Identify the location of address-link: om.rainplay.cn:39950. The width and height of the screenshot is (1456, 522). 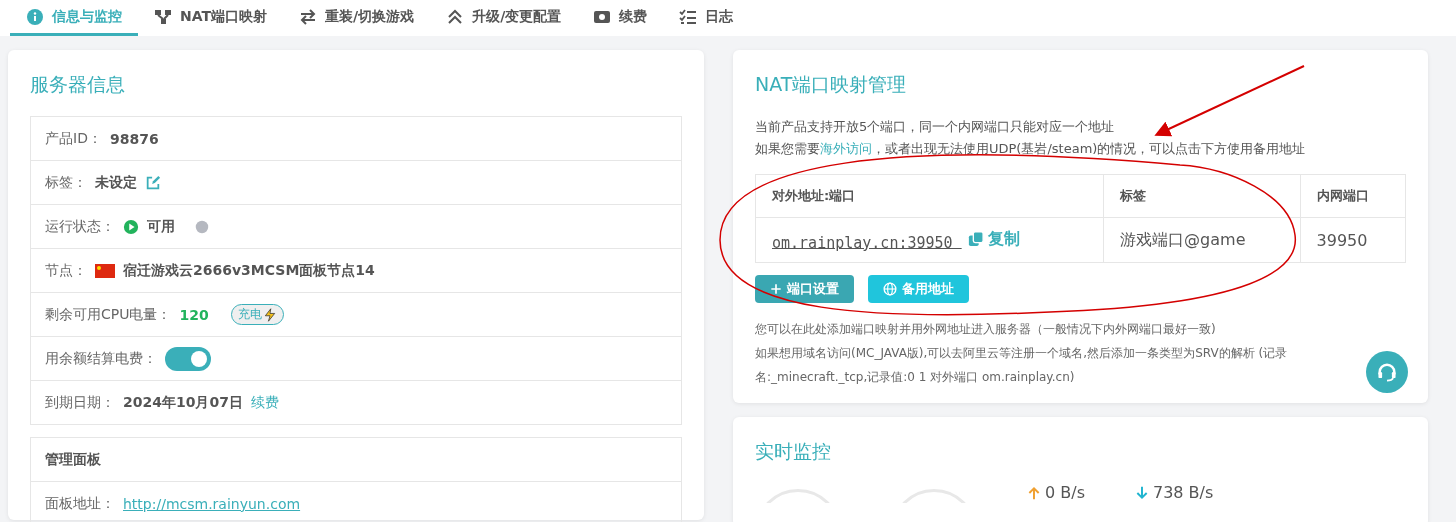
(867, 242).